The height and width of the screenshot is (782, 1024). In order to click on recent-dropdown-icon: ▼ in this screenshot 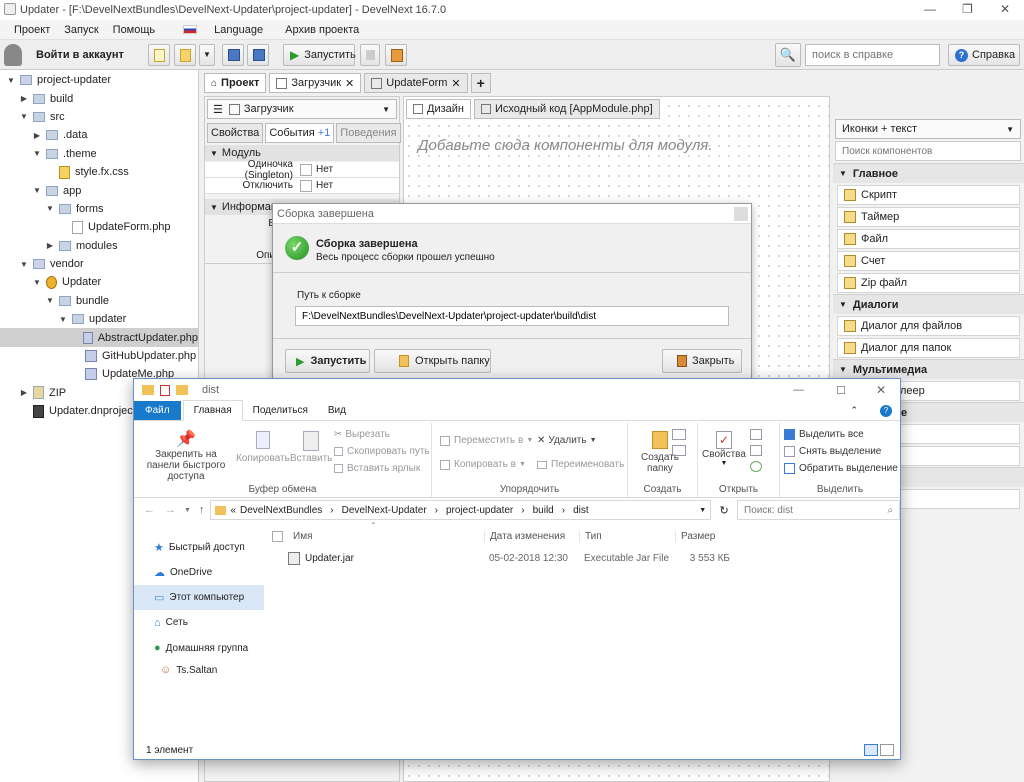, I will do `click(187, 510)`.